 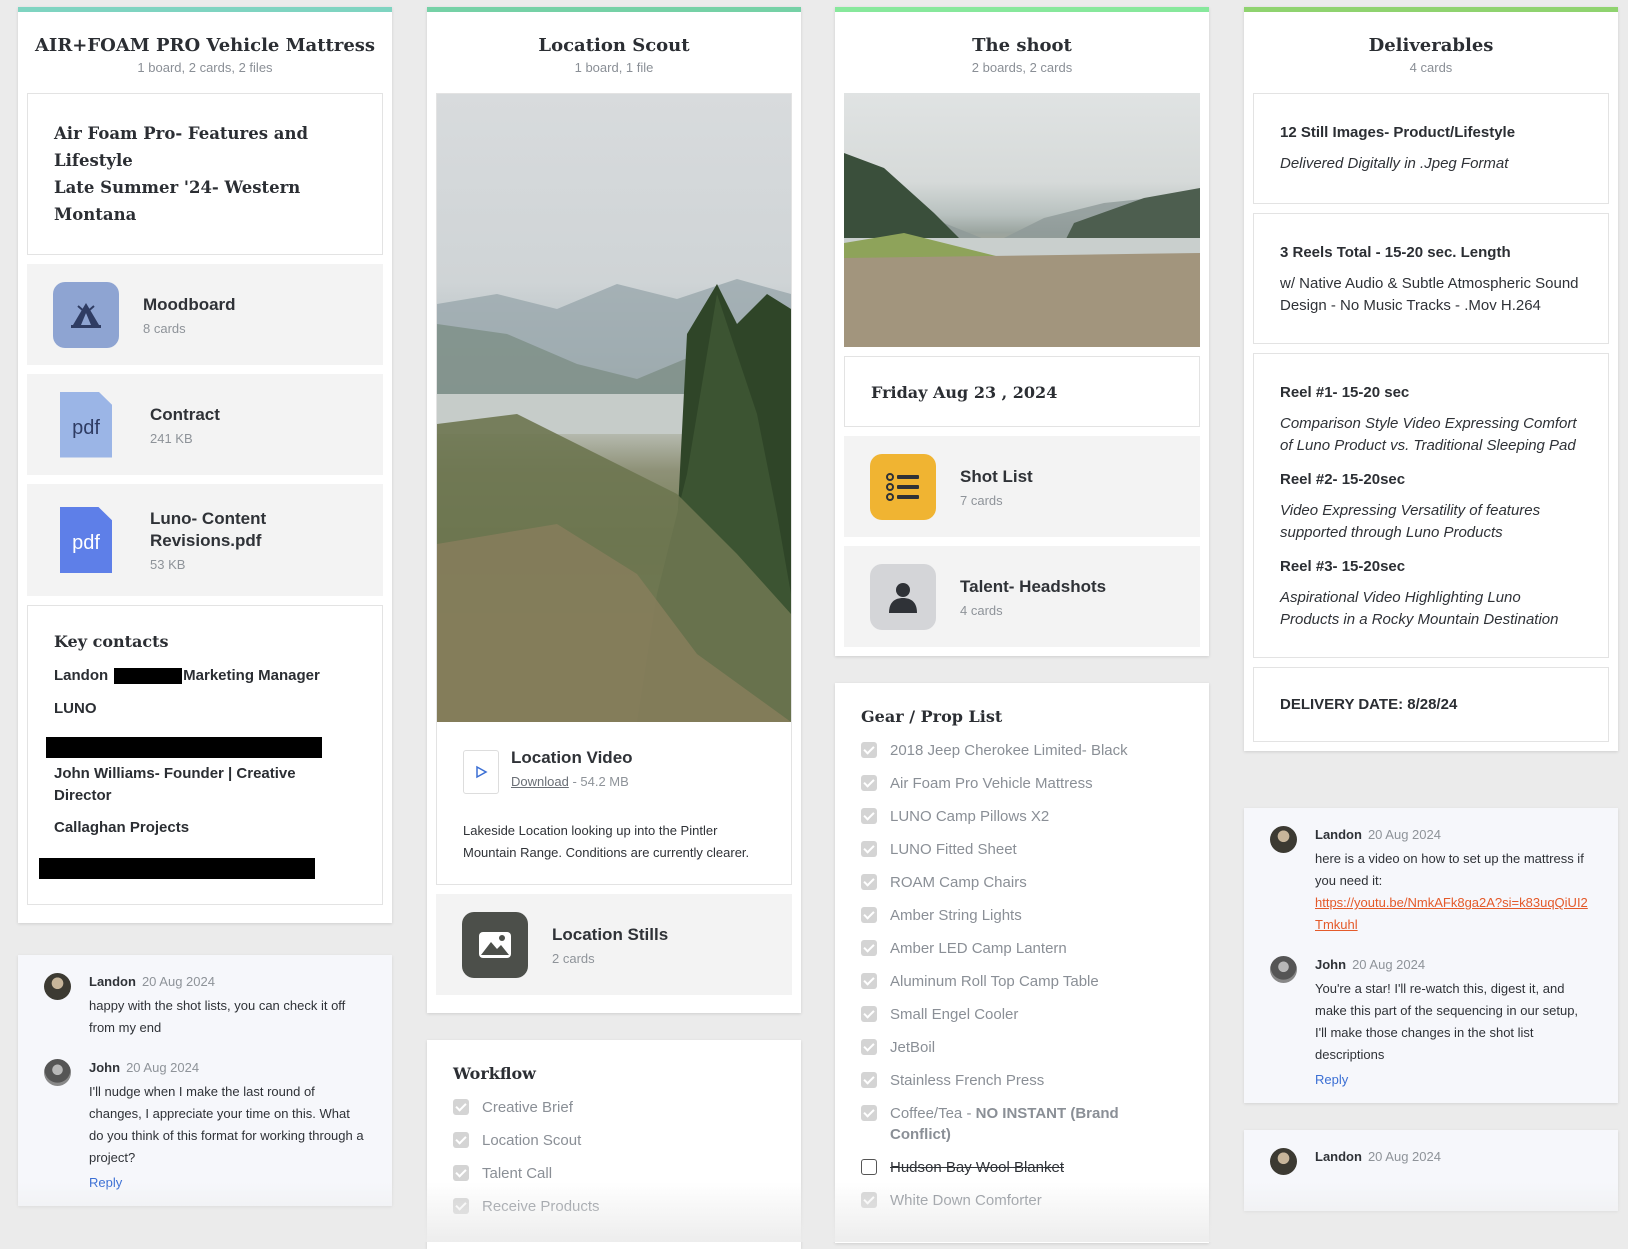 I want to click on checklist-item: Stainless French Press, so click(x=1022, y=1080).